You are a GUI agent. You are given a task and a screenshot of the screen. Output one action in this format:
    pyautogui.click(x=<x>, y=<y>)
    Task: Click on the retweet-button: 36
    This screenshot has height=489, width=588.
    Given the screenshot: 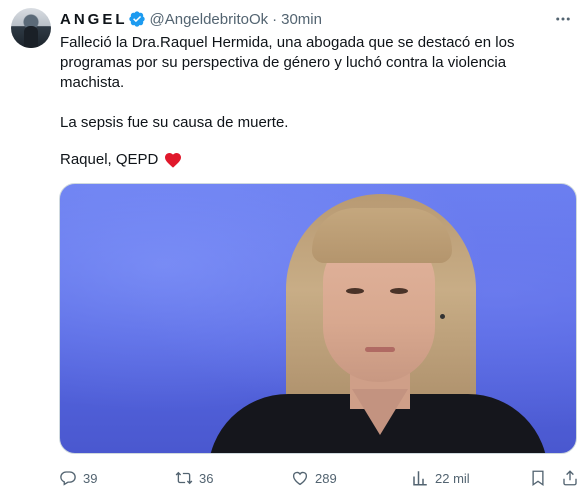 What is the action you would take?
    pyautogui.click(x=194, y=478)
    